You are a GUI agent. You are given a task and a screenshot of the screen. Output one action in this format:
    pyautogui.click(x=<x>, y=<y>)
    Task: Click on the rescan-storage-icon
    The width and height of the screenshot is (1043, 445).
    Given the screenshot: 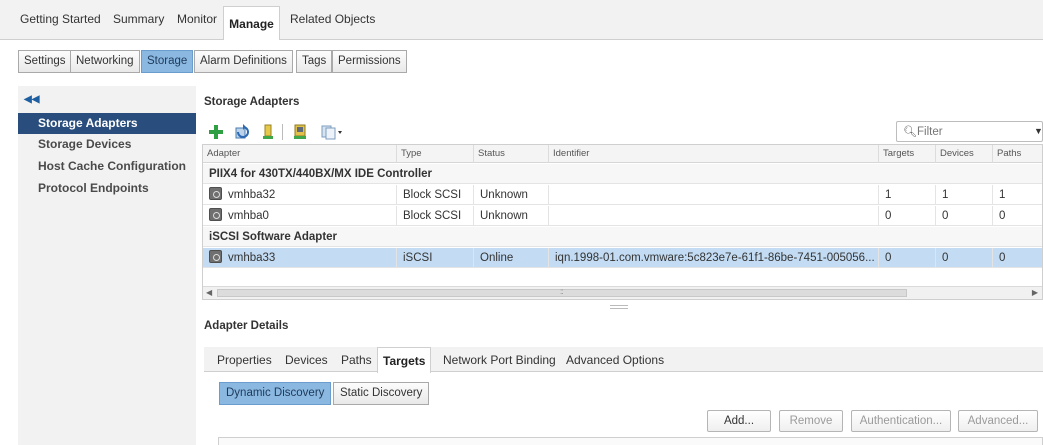 What is the action you would take?
    pyautogui.click(x=242, y=132)
    